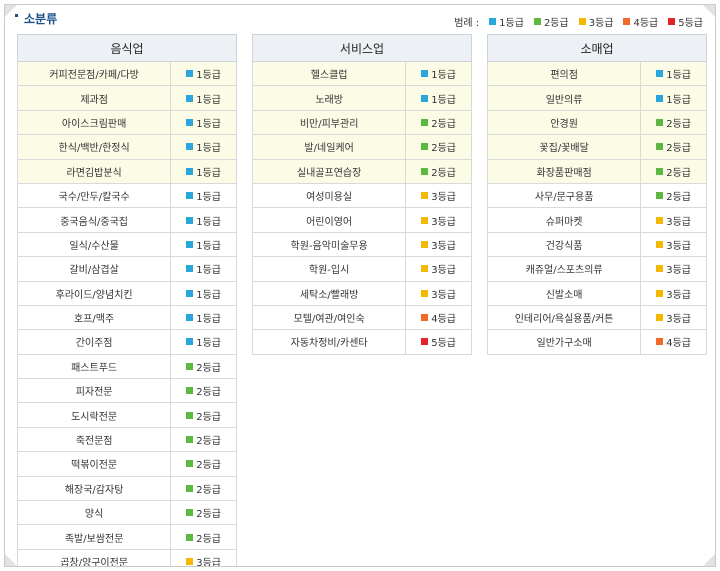  I want to click on table-row: 노래방 1등급, so click(361, 98).